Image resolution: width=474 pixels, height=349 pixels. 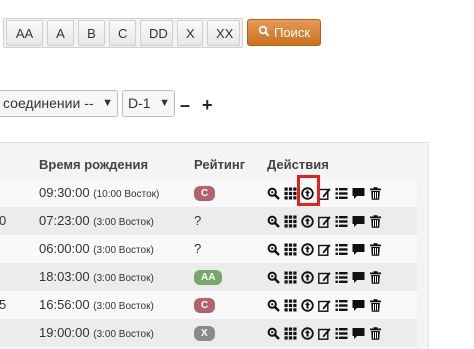 I want to click on birth-time-cell: 16:56:00 (3:00 Восток), so click(x=96, y=305).